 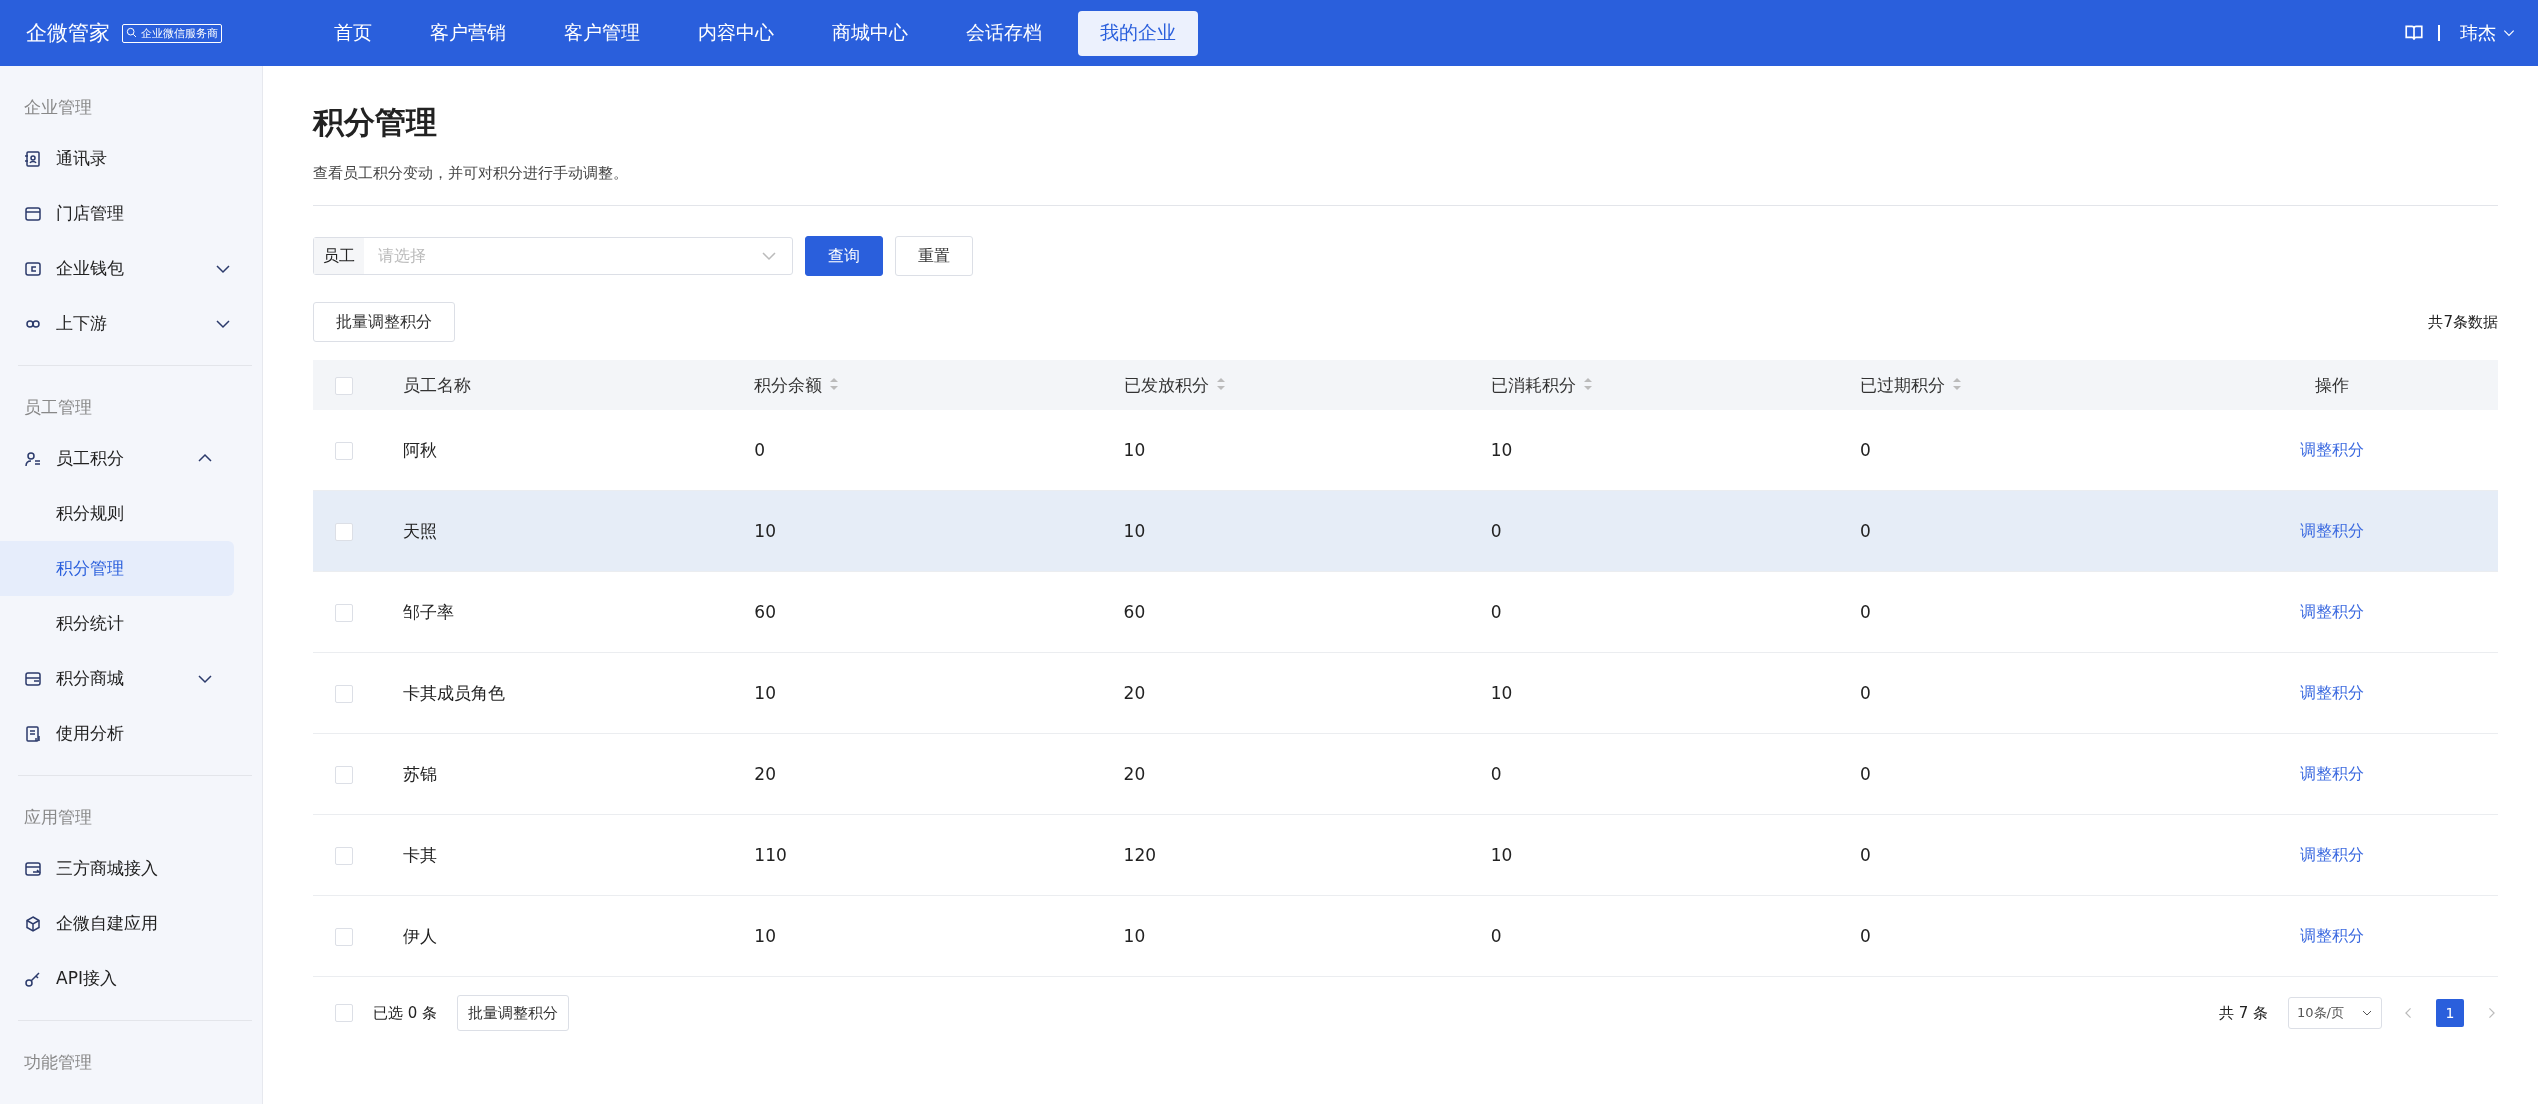 I want to click on section-heading: 企业管理, so click(x=58, y=107).